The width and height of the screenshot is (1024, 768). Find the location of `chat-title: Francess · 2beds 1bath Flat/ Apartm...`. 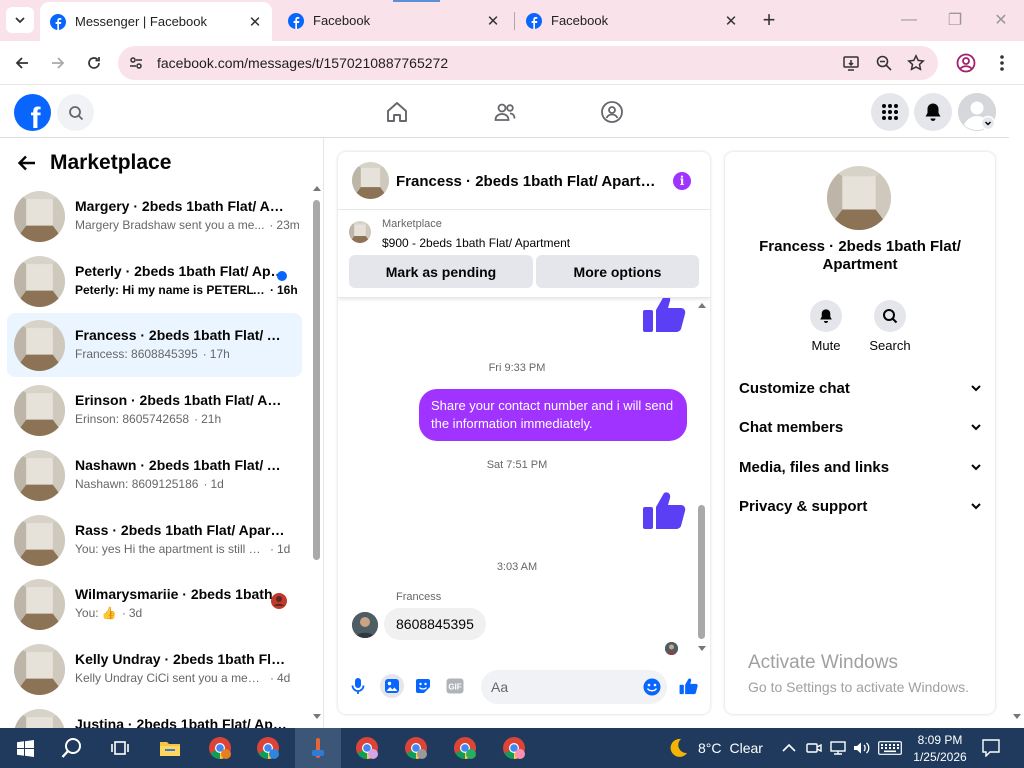

chat-title: Francess · 2beds 1bath Flat/ Apartm... is located at coordinates (526, 181).